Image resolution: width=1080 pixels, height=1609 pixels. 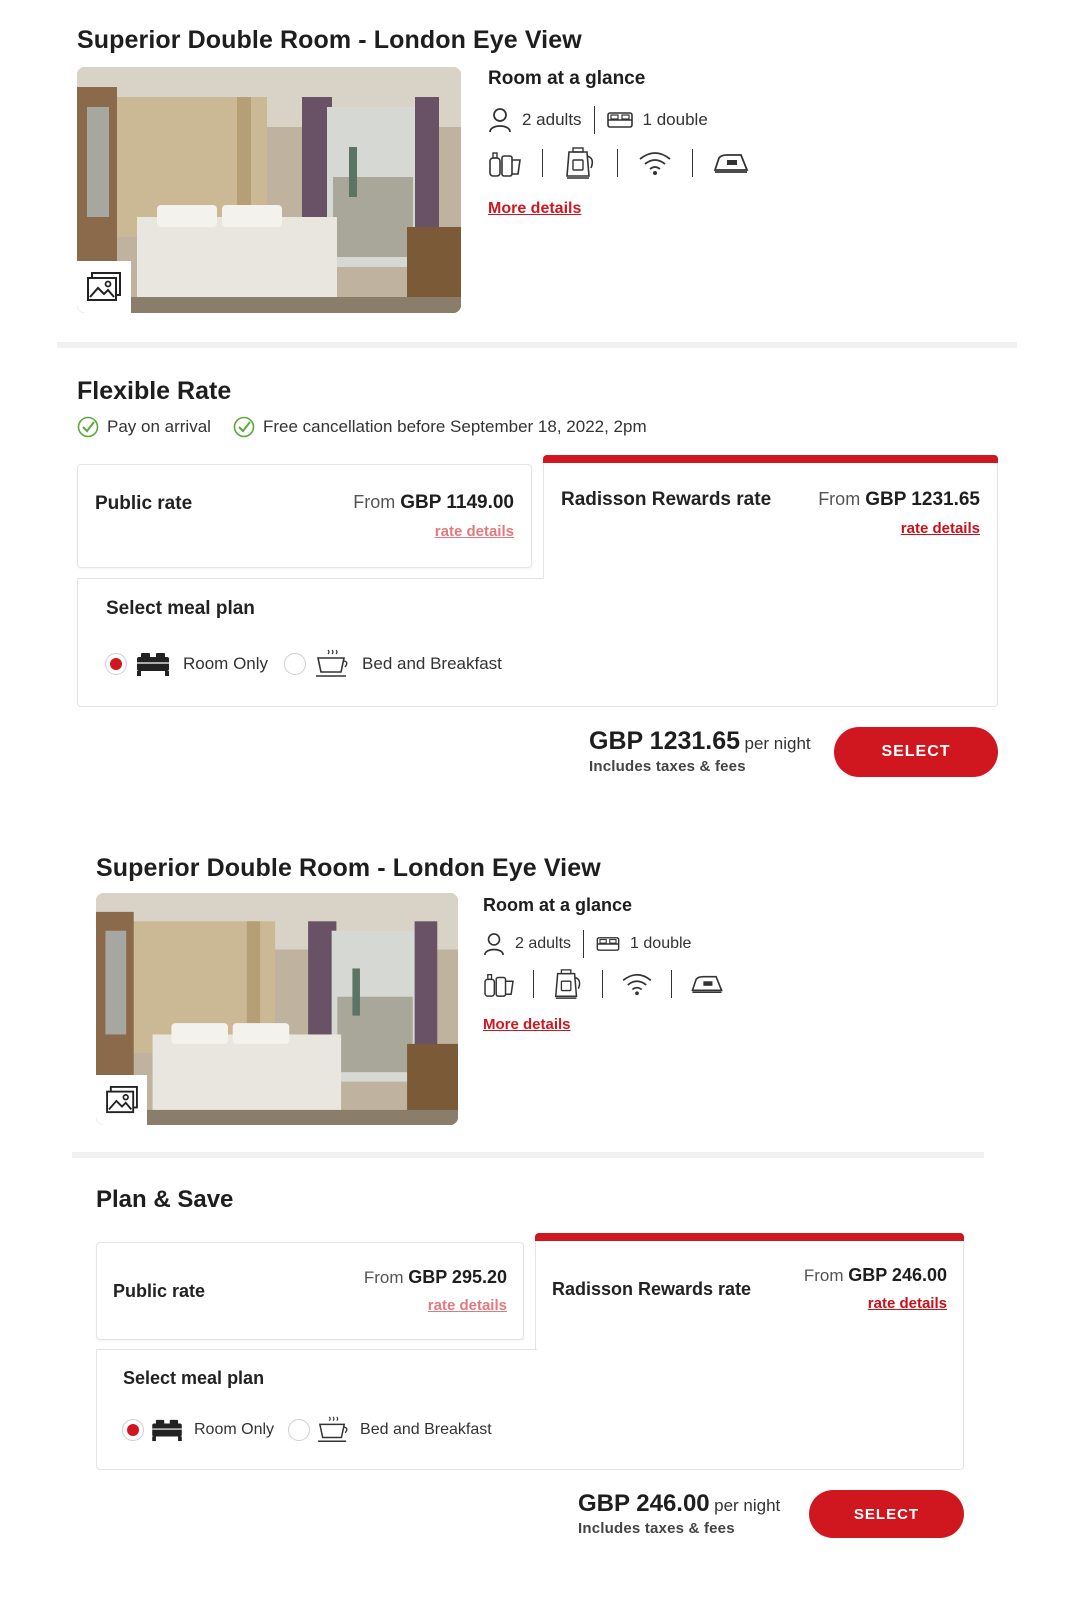 I want to click on rate-price: From GBP 1231.65, so click(x=899, y=500).